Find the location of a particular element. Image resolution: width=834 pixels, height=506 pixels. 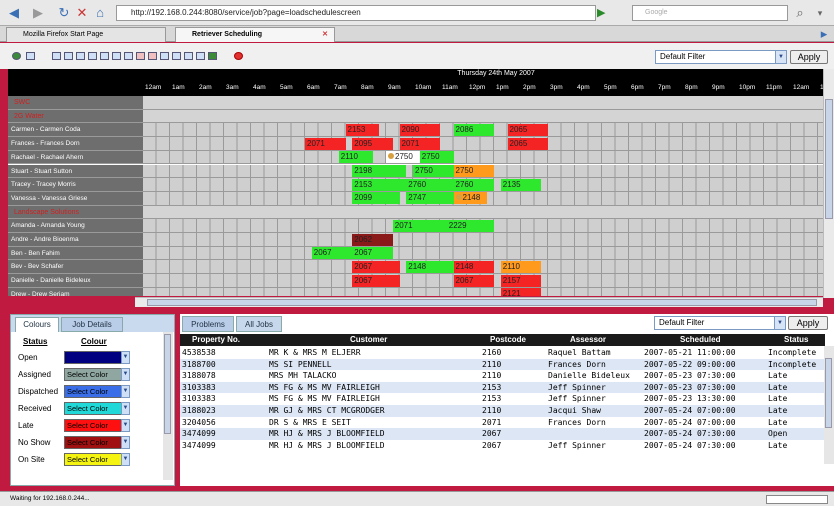

menu-icon: ▾ is located at coordinates (820, 13).